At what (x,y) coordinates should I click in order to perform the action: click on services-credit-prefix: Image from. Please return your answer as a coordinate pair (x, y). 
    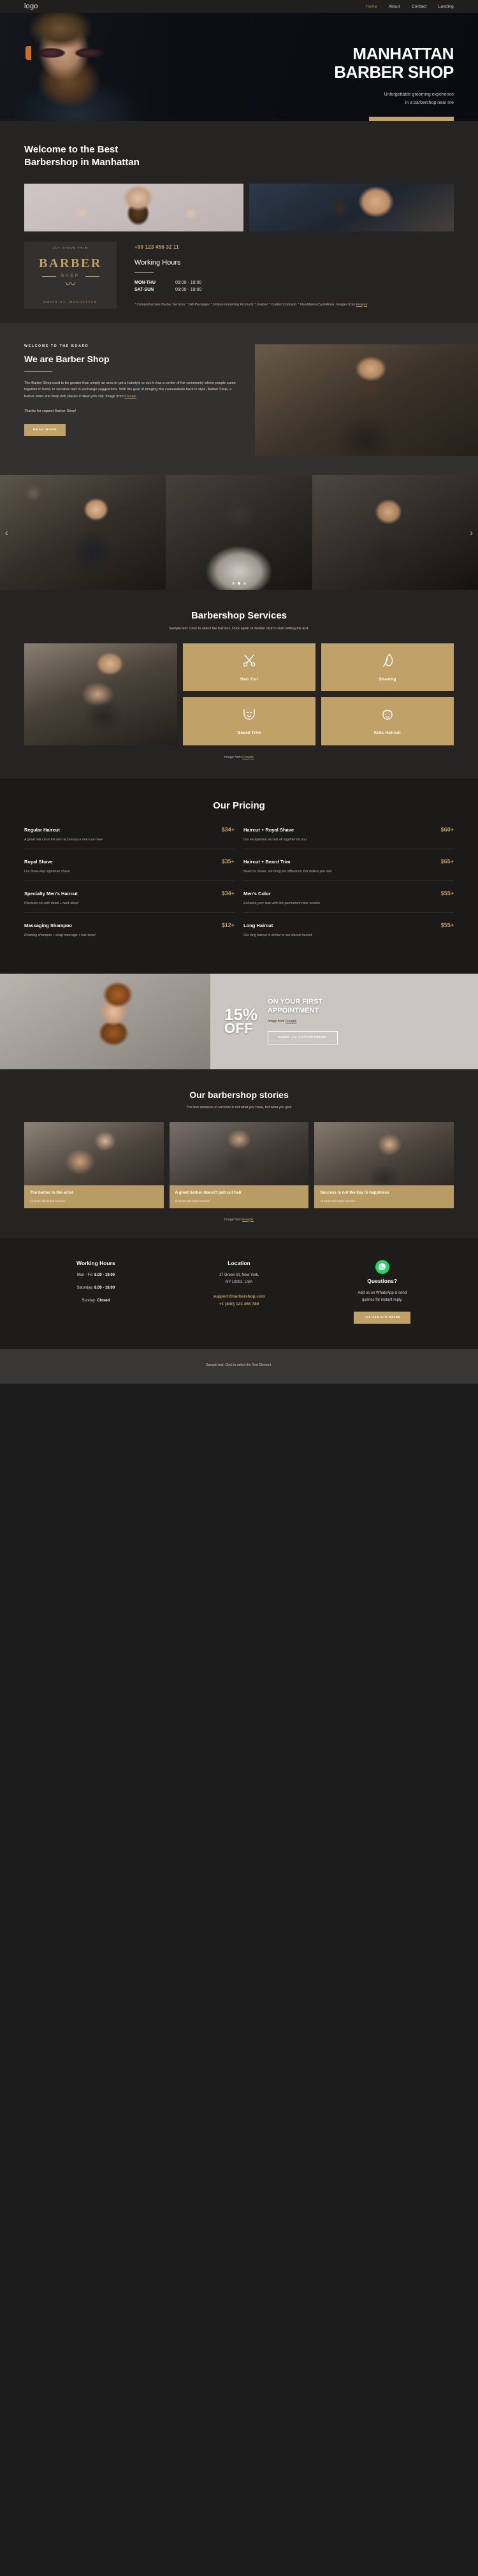
    Looking at the image, I should click on (233, 757).